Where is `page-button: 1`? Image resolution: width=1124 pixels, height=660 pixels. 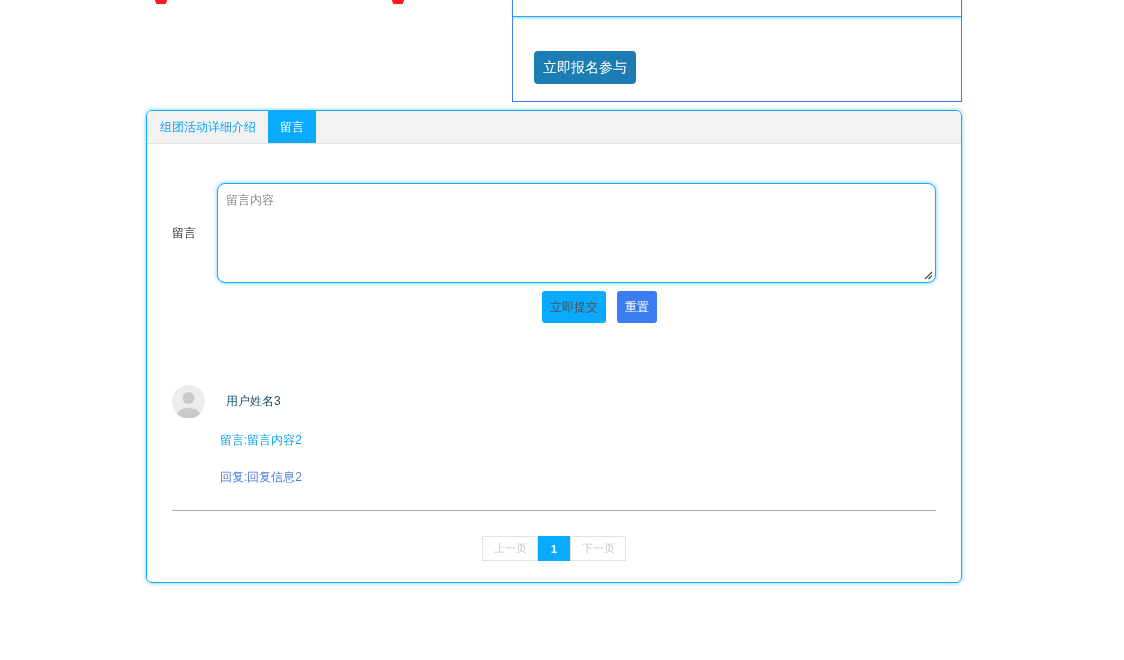 page-button: 1 is located at coordinates (554, 548).